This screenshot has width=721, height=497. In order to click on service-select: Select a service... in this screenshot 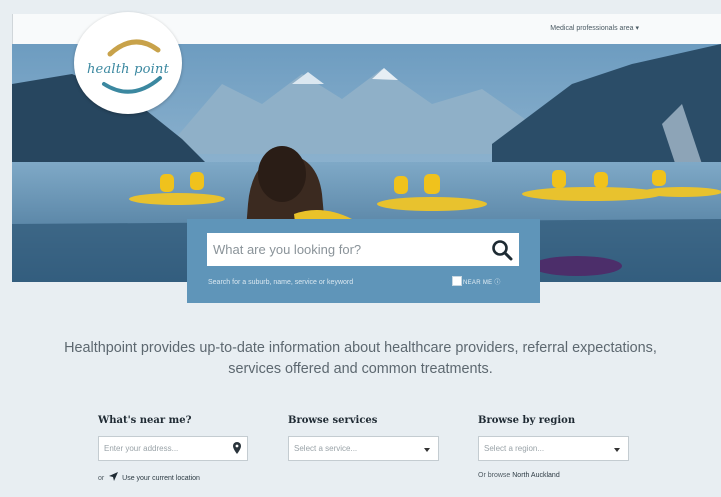, I will do `click(363, 448)`.